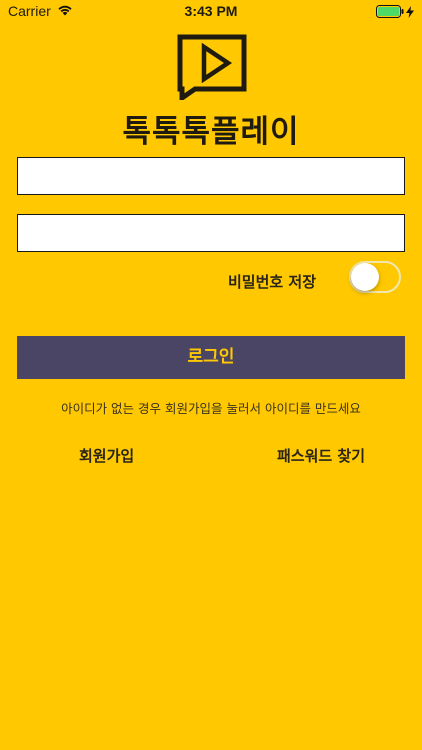 The width and height of the screenshot is (422, 750). I want to click on status-right, so click(395, 12).